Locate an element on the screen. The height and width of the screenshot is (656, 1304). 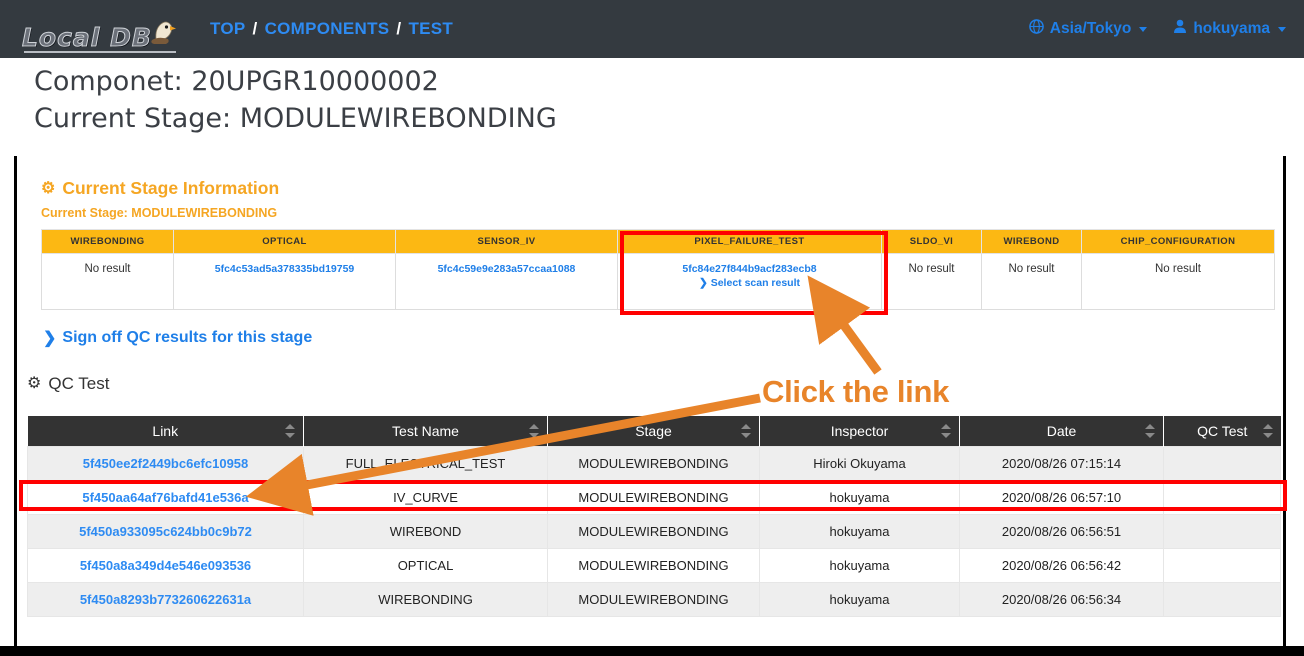
qc-col-inspector: Inspector is located at coordinates (859, 431).